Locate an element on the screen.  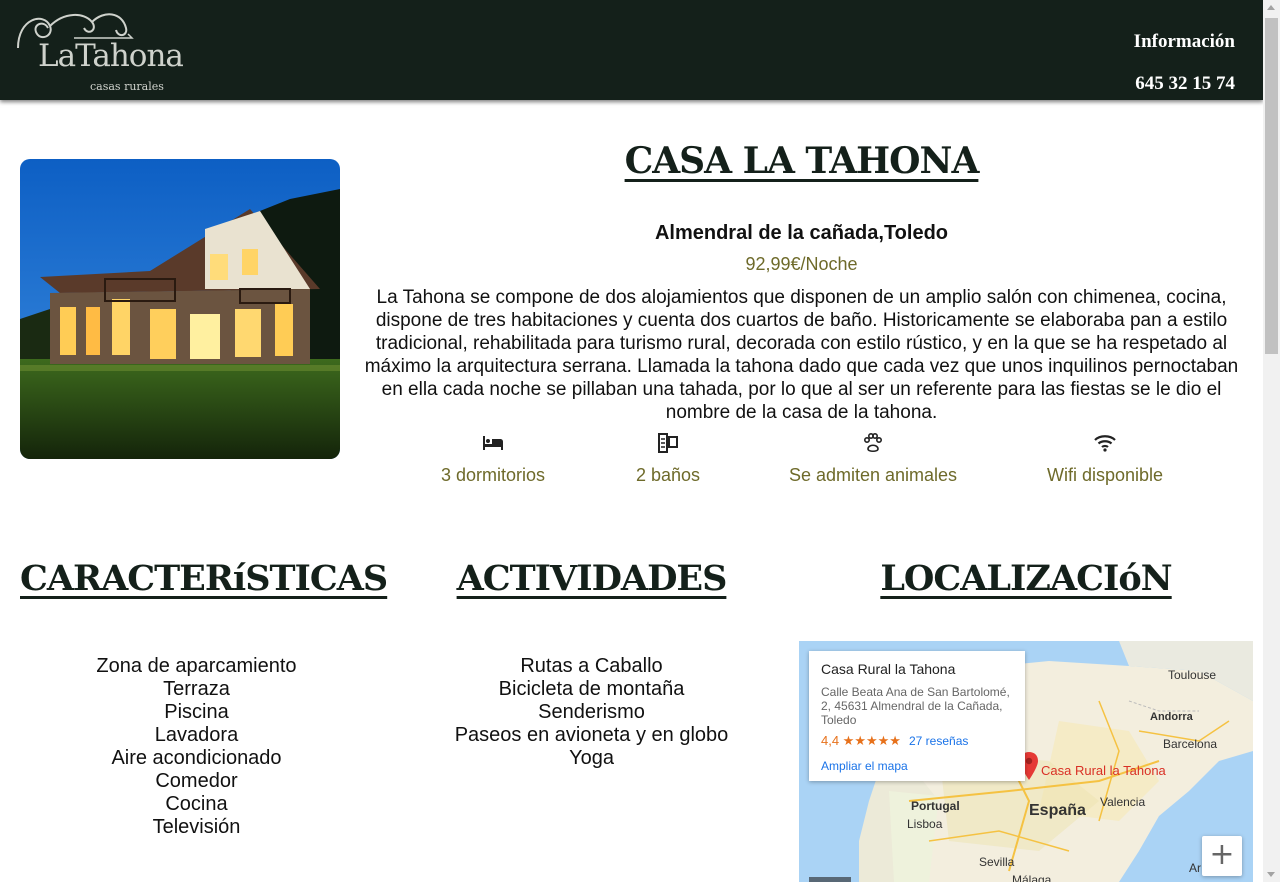
map-label-ar: Ar is located at coordinates (1195, 868).